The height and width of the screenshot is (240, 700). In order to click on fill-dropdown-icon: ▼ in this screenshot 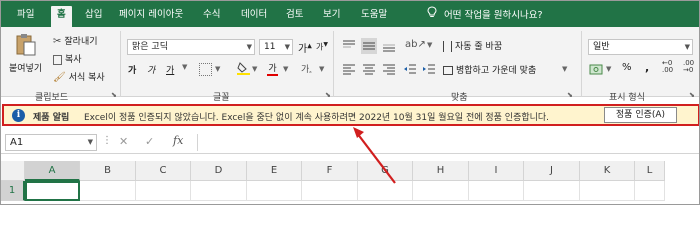, I will do `click(254, 69)`.